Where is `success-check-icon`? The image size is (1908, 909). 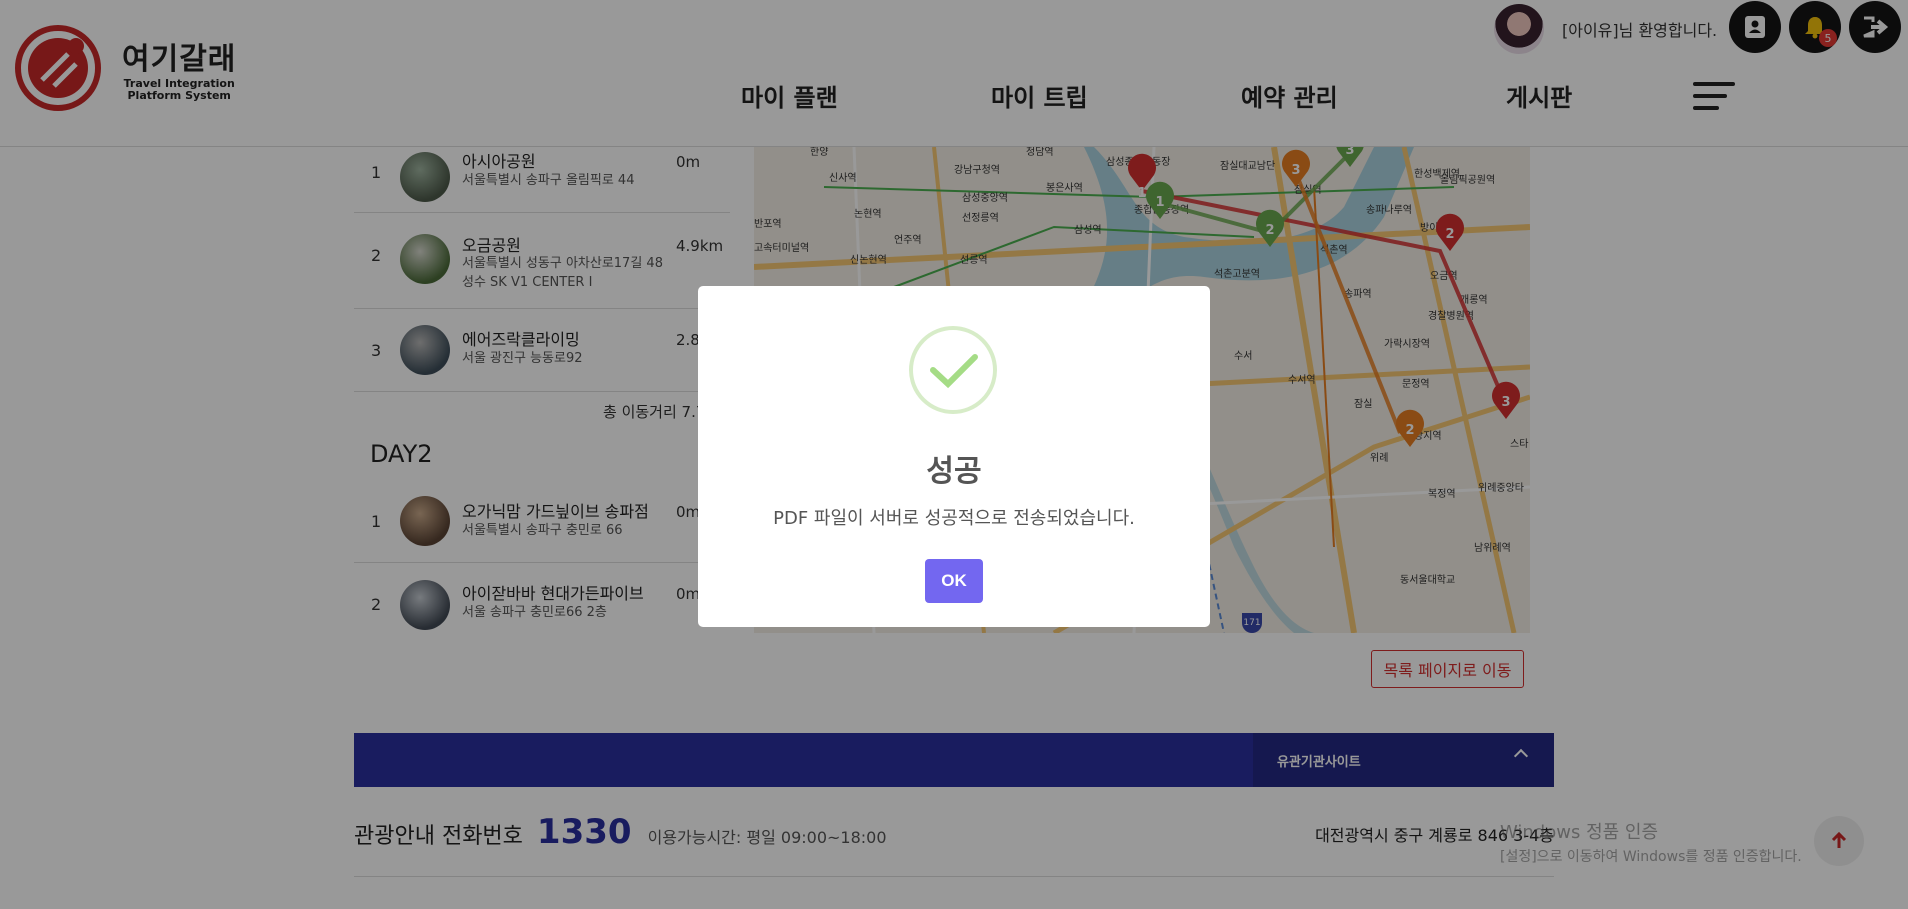 success-check-icon is located at coordinates (953, 370).